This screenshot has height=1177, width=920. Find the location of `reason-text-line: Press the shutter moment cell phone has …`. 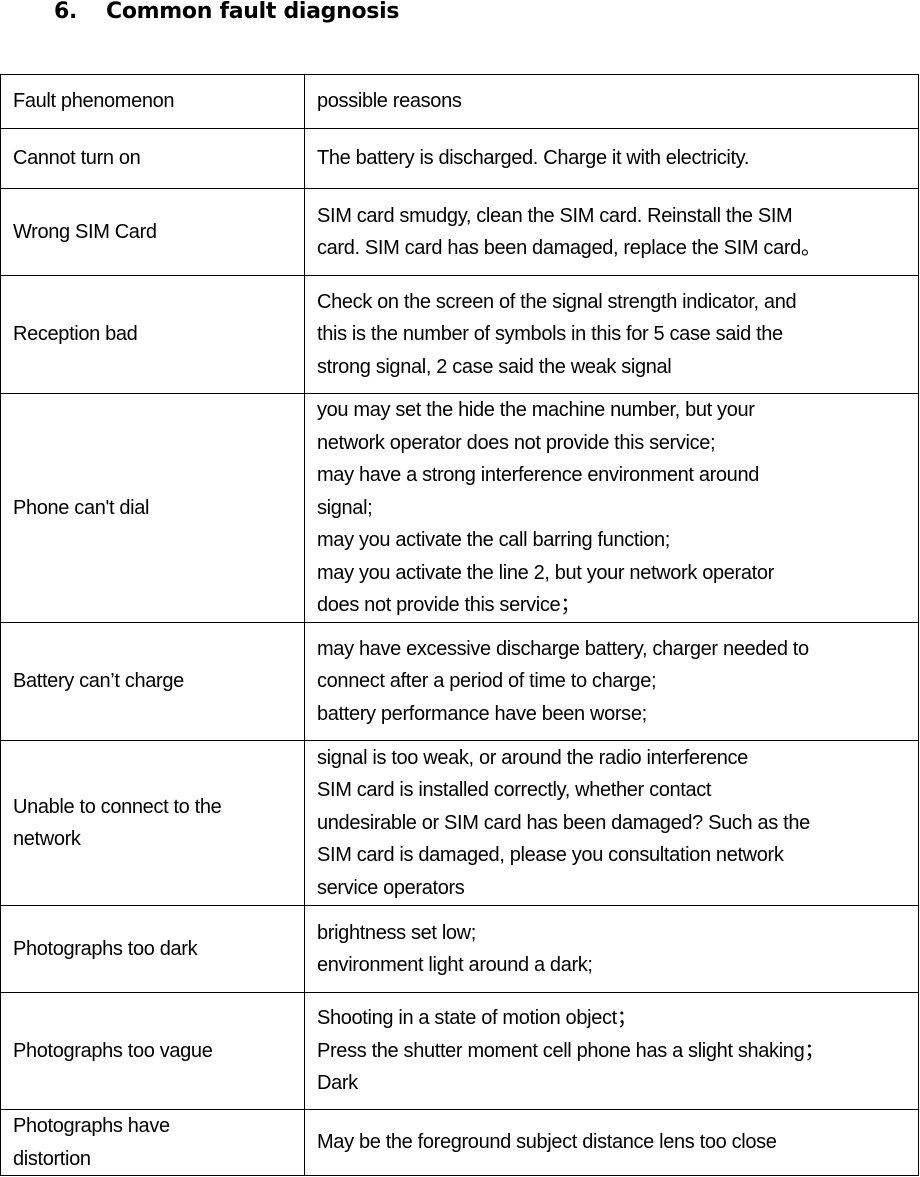

reason-text-line: Press the shutter moment cell phone has … is located at coordinates (570, 1050).